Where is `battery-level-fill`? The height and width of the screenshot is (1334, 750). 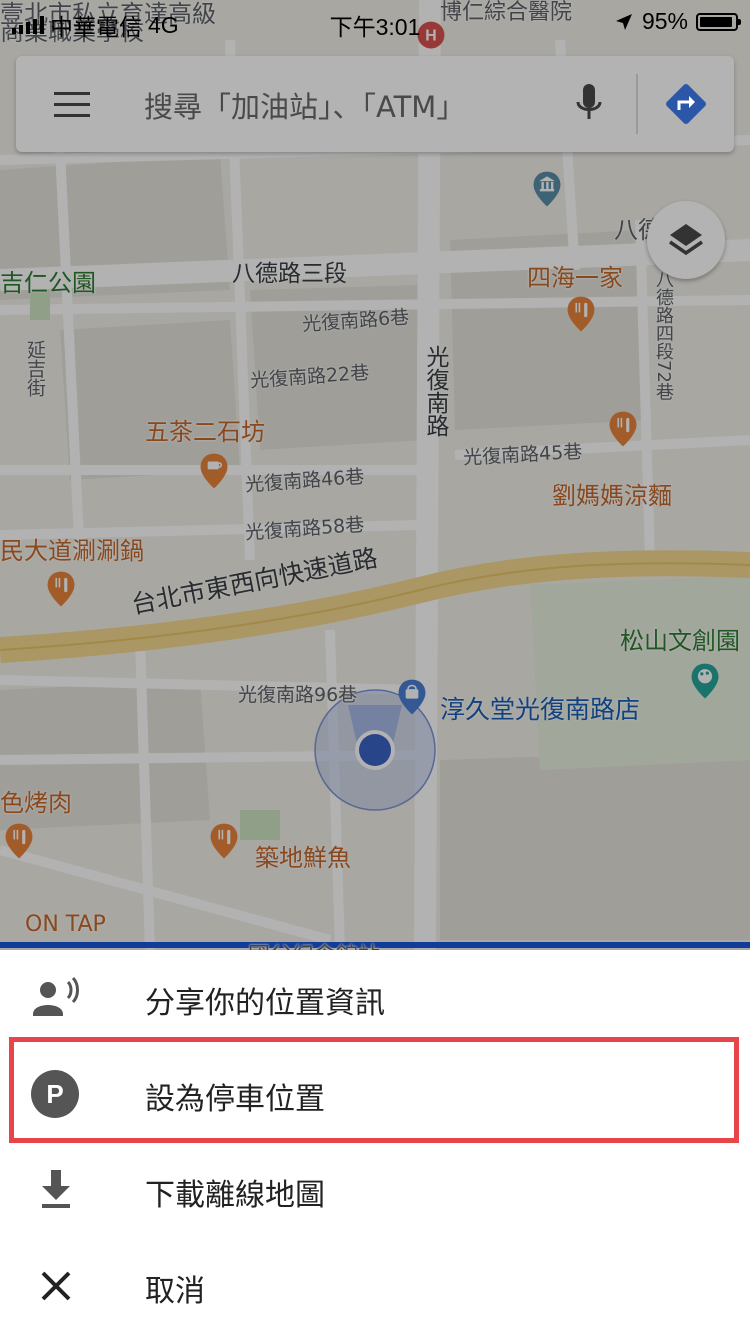 battery-level-fill is located at coordinates (716, 21).